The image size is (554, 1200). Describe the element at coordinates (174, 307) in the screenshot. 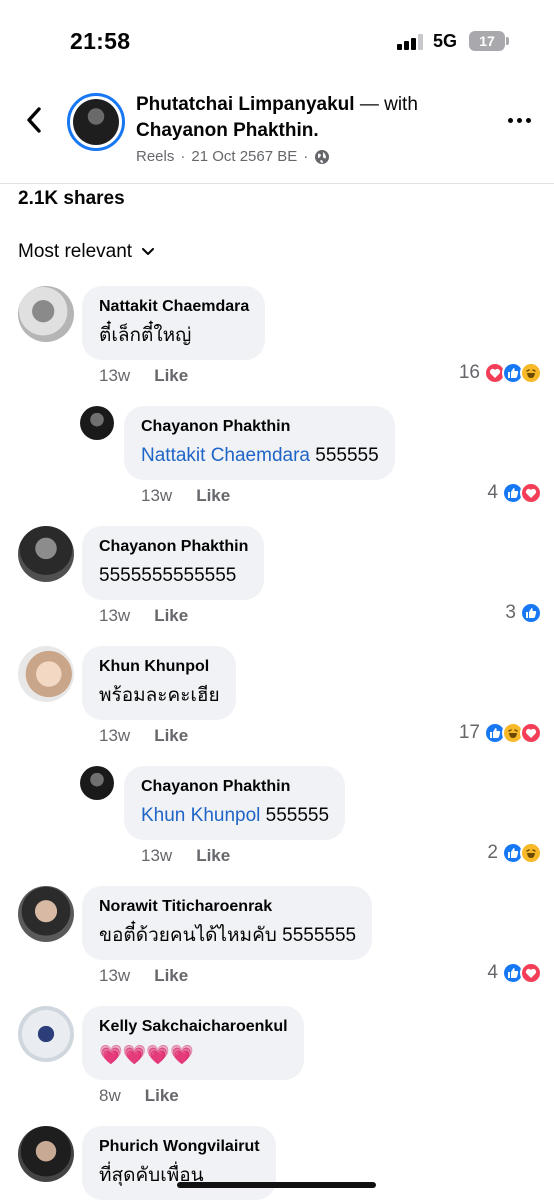

I see `commenter-name: Nattakit Chaemdara` at that location.